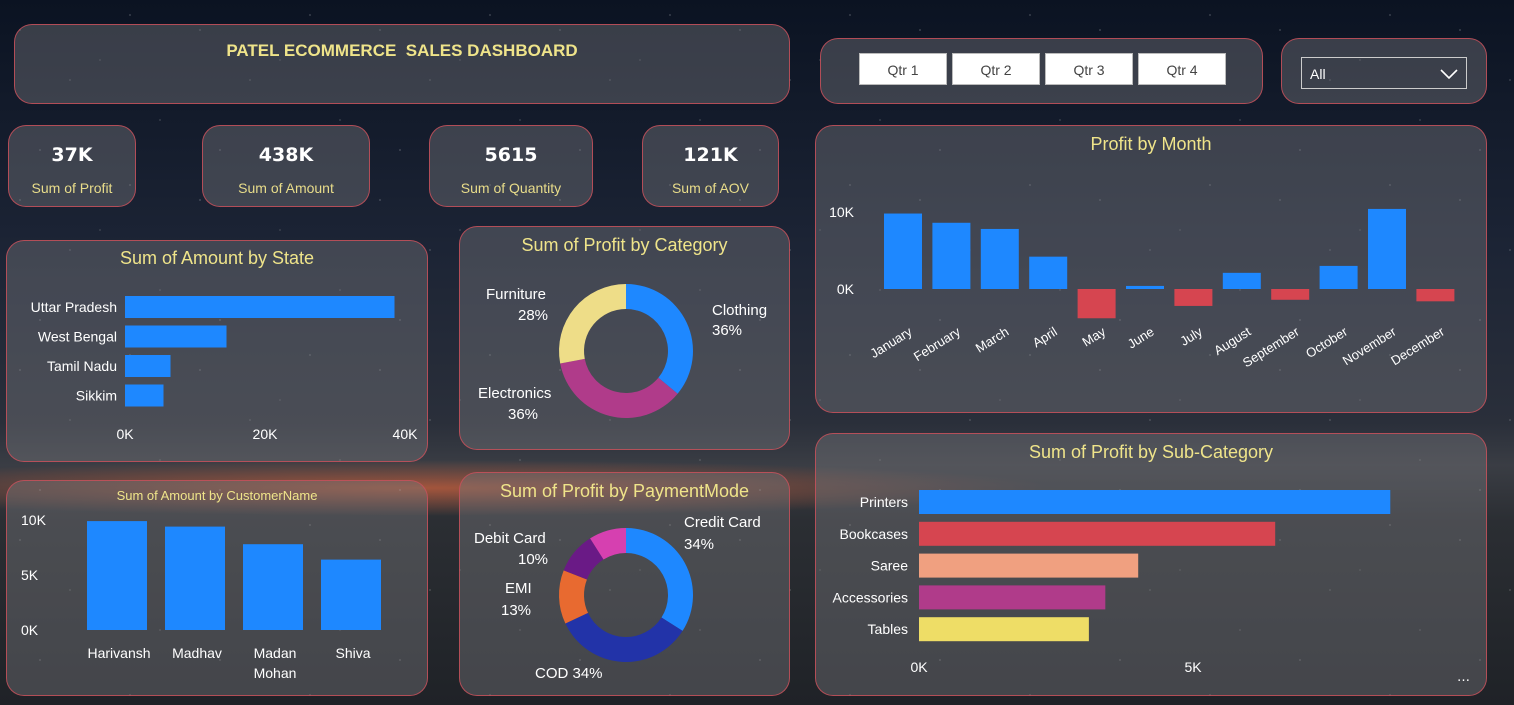 The height and width of the screenshot is (705, 1514). What do you see at coordinates (406, 434) in the screenshot?
I see `tick-label: 40K` at bounding box center [406, 434].